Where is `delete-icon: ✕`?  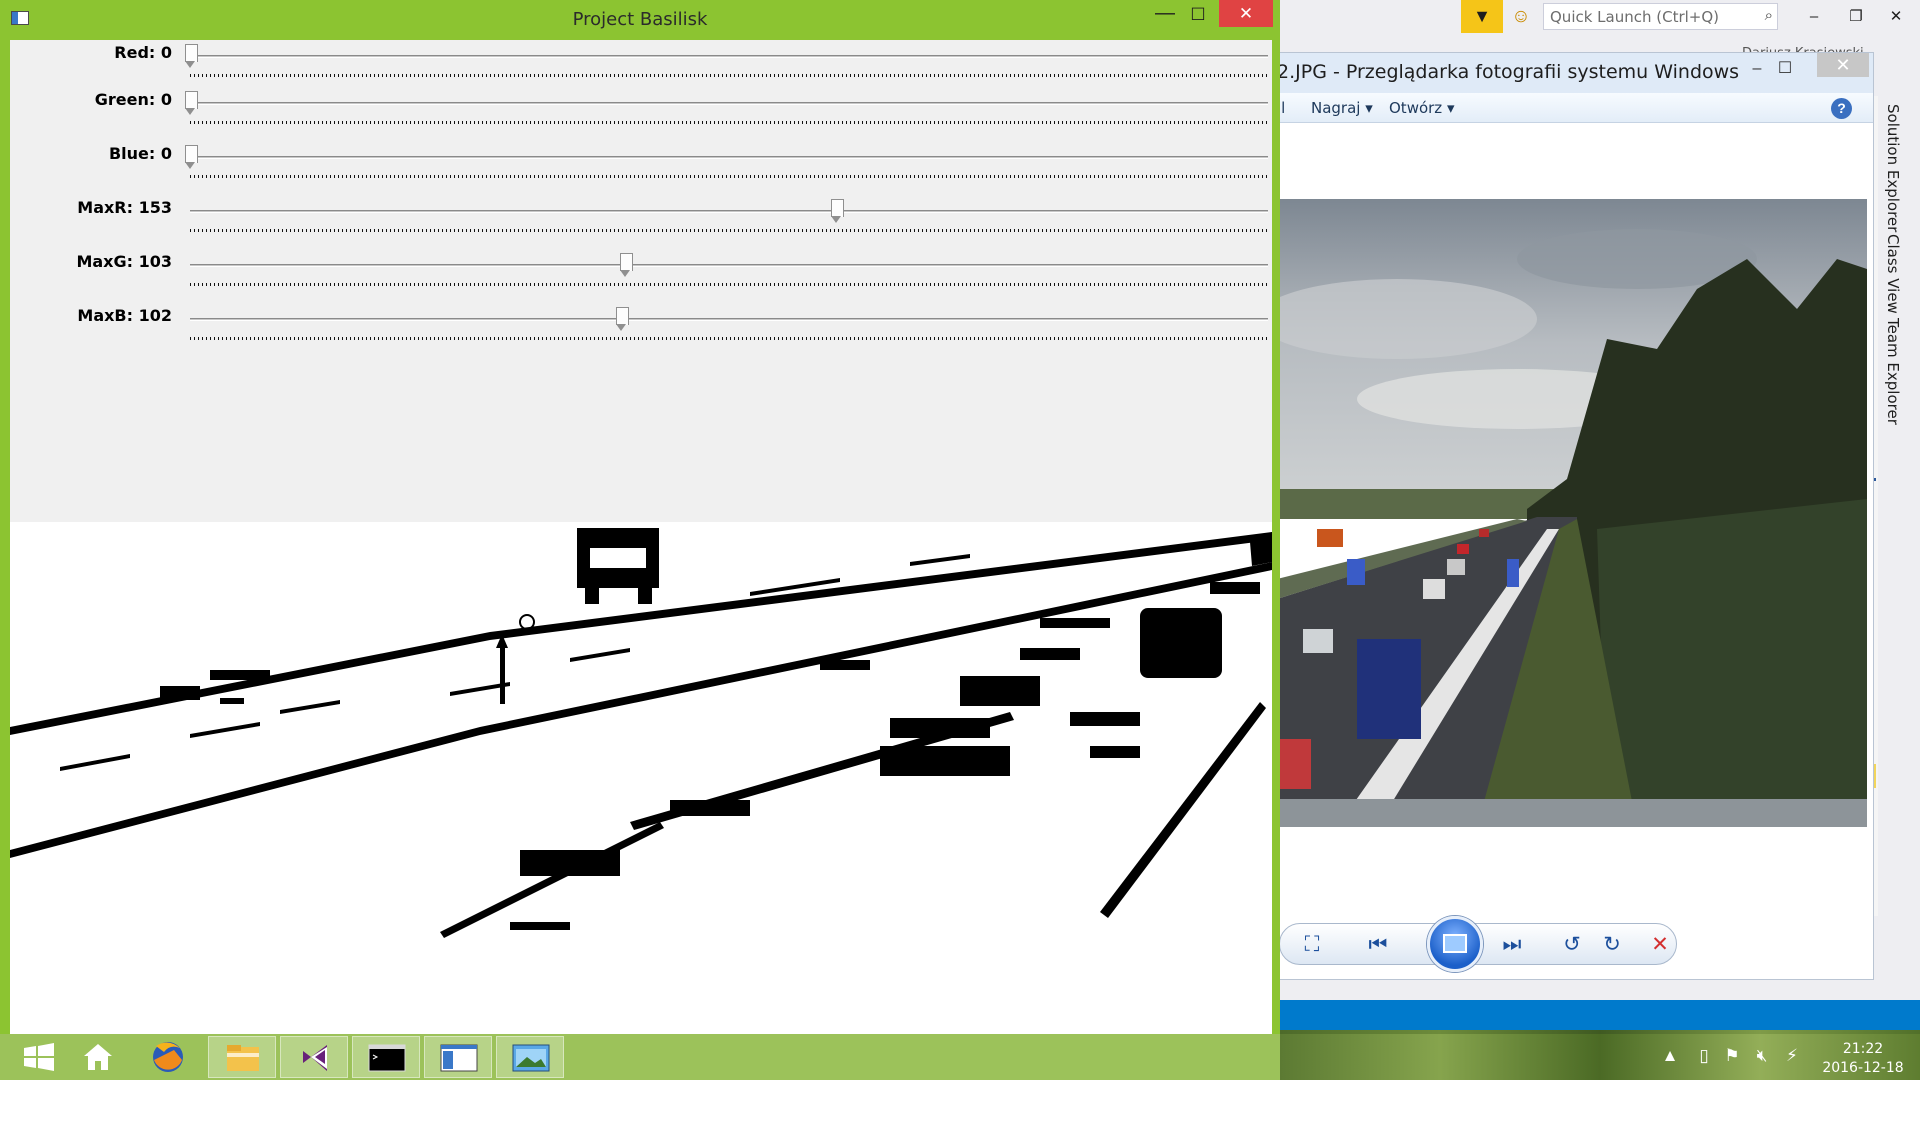 delete-icon: ✕ is located at coordinates (1660, 946).